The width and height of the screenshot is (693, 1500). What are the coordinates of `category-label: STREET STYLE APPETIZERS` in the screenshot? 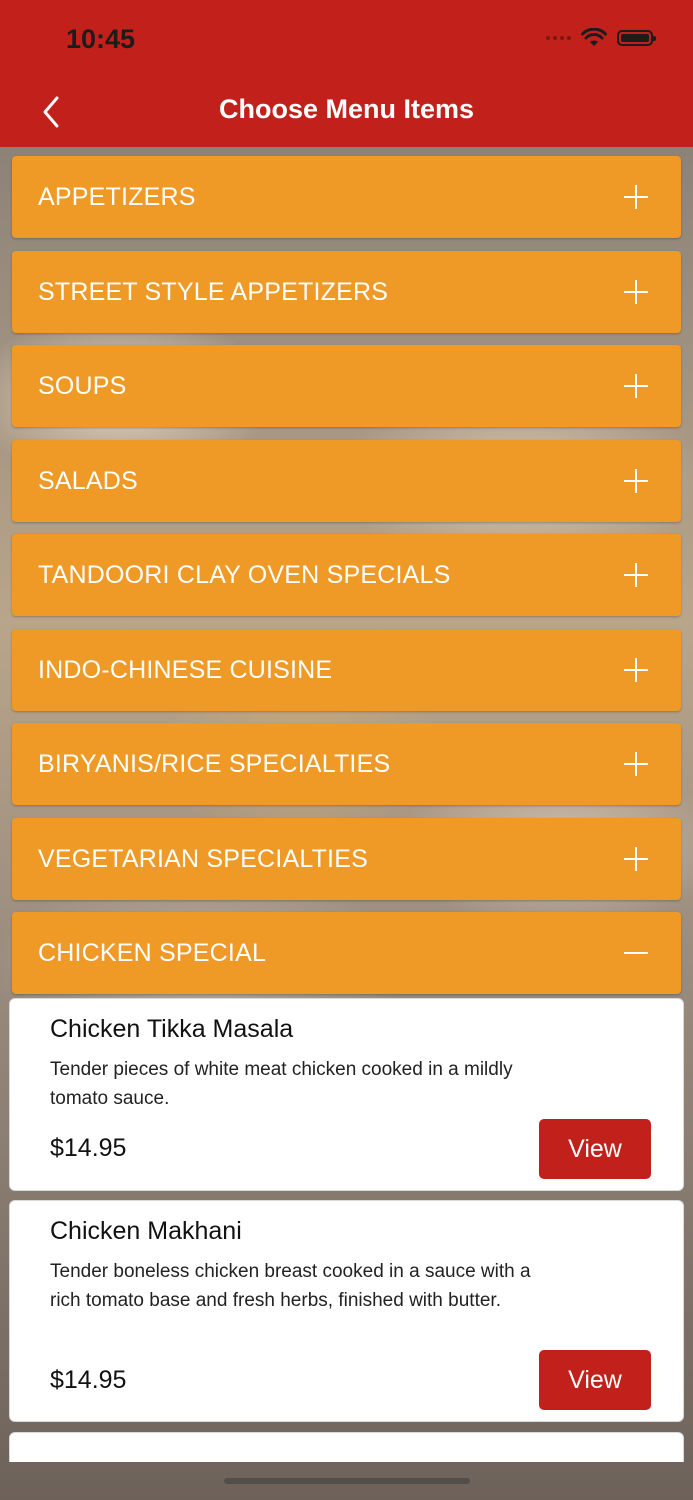 It's located at (213, 292).